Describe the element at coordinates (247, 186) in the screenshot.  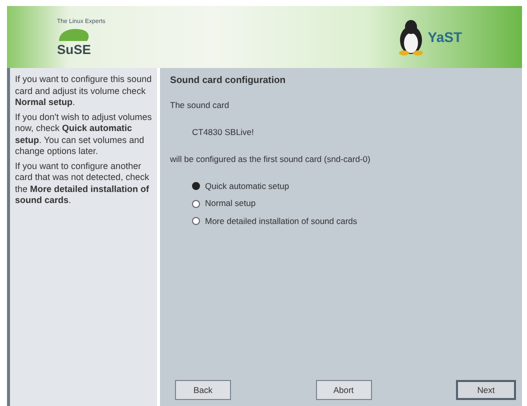
I see `option-label: Quick automatic setup` at that location.